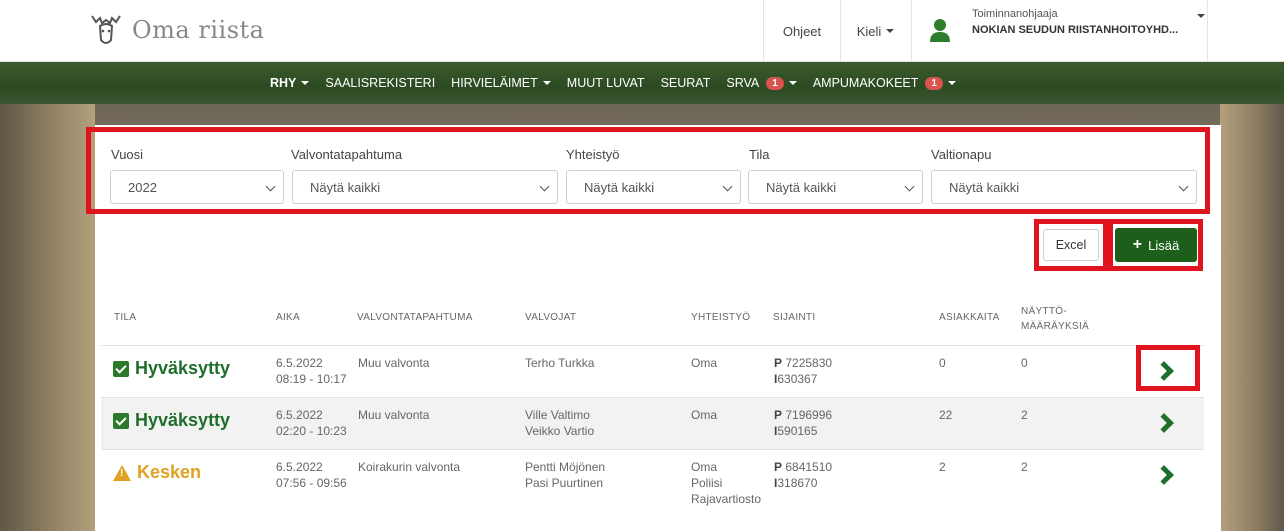  I want to click on language-menu: Kieli, so click(875, 31).